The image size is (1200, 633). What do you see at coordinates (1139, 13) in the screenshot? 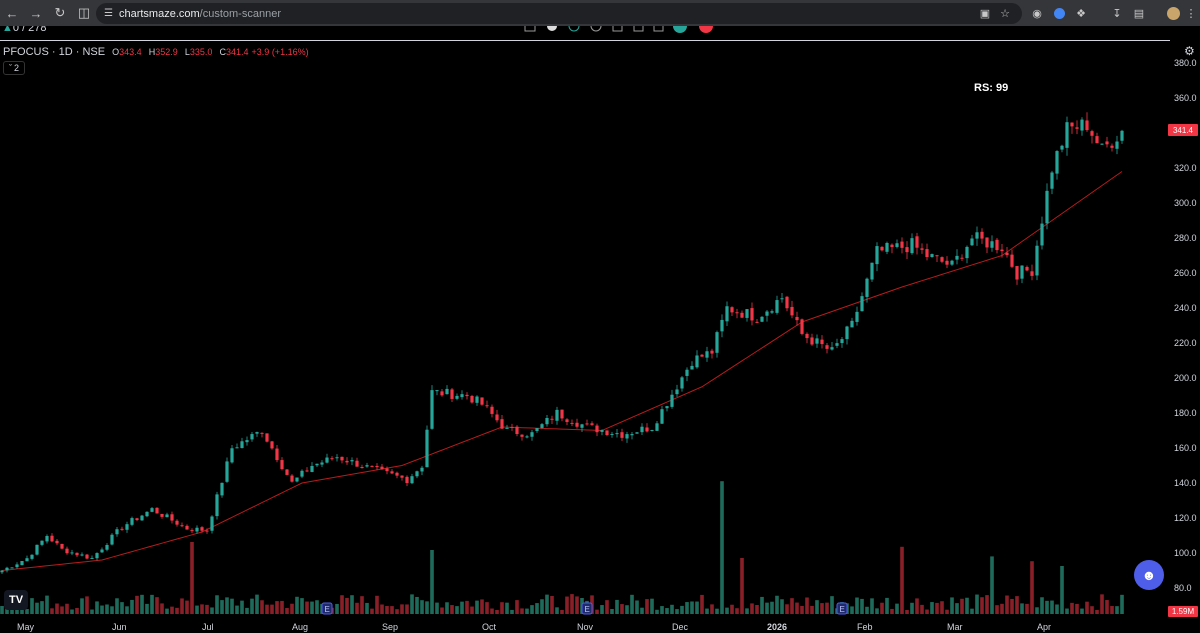
I see `reading-list-icon: ▤` at bounding box center [1139, 13].